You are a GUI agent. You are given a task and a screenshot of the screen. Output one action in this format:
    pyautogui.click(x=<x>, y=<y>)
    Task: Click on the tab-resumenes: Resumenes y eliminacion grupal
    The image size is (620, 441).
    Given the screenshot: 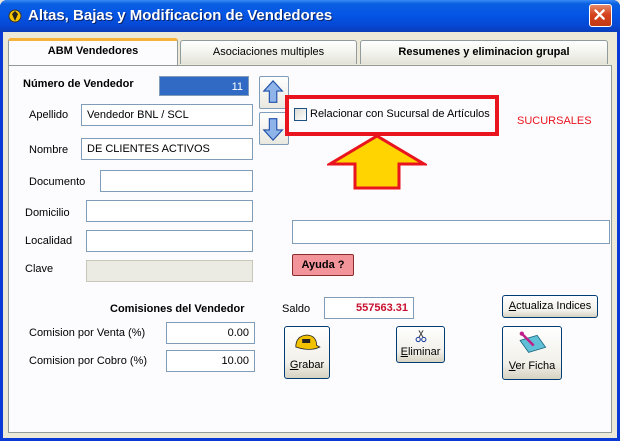 What is the action you would take?
    pyautogui.click(x=484, y=52)
    